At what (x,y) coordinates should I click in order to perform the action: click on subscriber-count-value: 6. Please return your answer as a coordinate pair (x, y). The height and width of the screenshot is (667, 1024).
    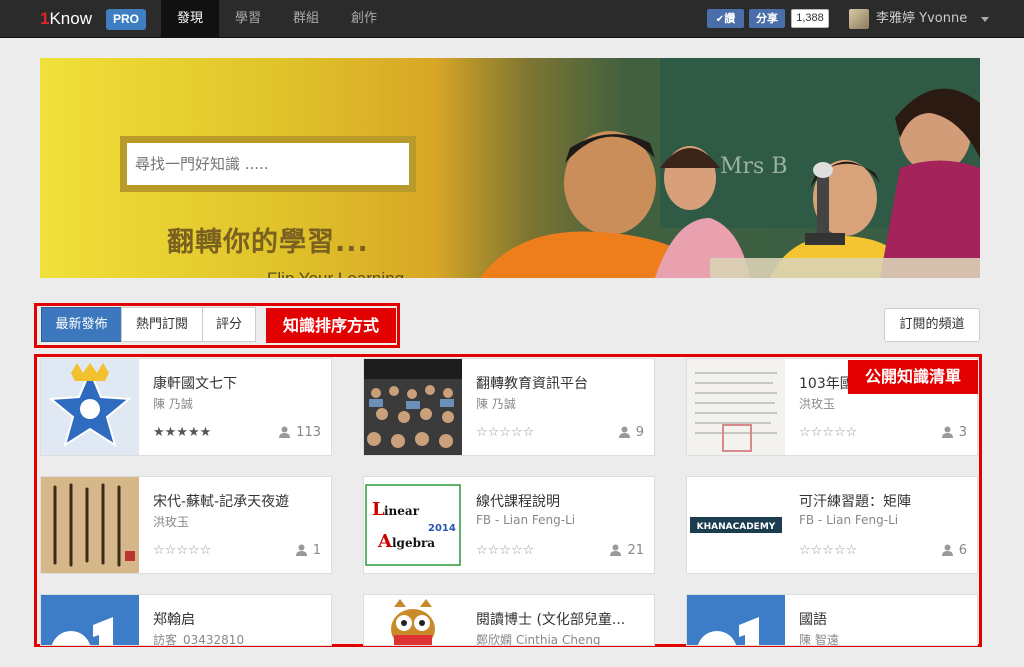
    Looking at the image, I should click on (962, 550).